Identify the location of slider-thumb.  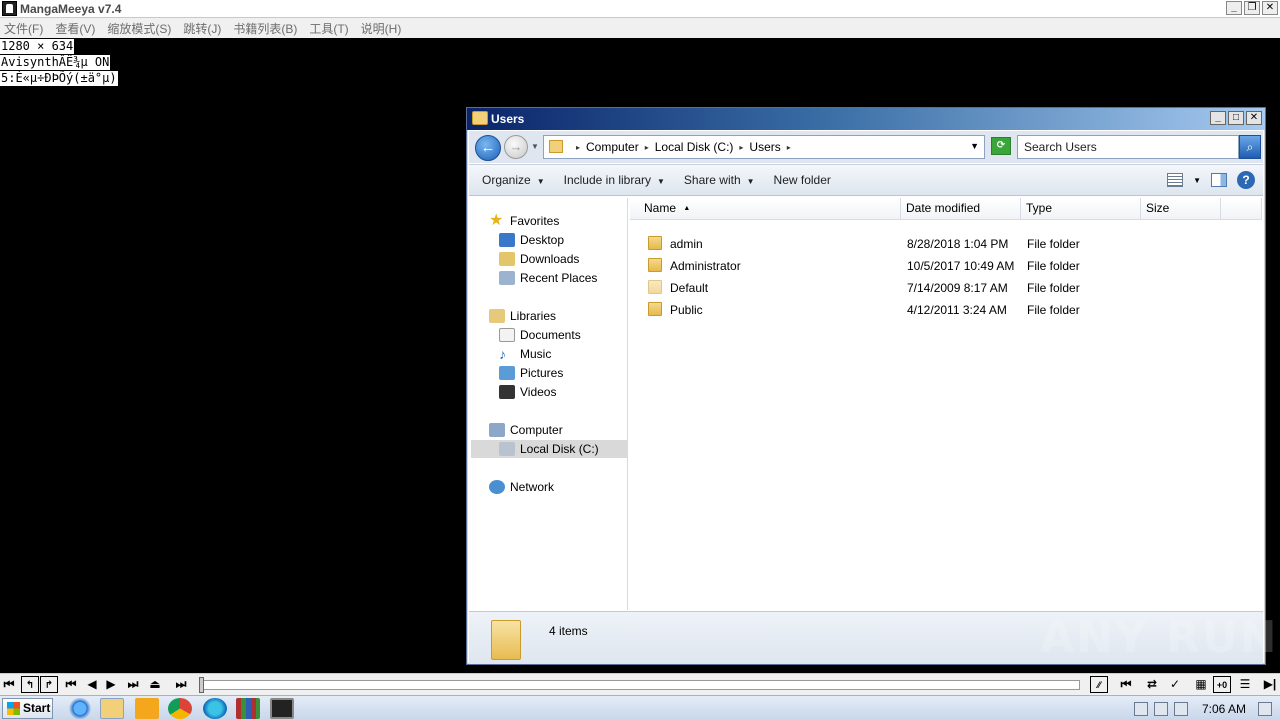
(201, 685).